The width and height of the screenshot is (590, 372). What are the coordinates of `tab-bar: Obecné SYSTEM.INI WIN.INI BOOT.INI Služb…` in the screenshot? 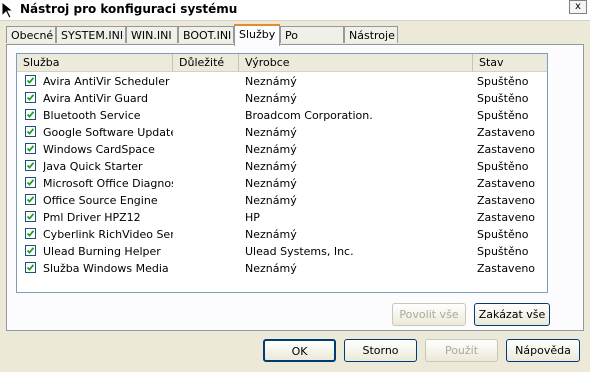 It's located at (296, 41).